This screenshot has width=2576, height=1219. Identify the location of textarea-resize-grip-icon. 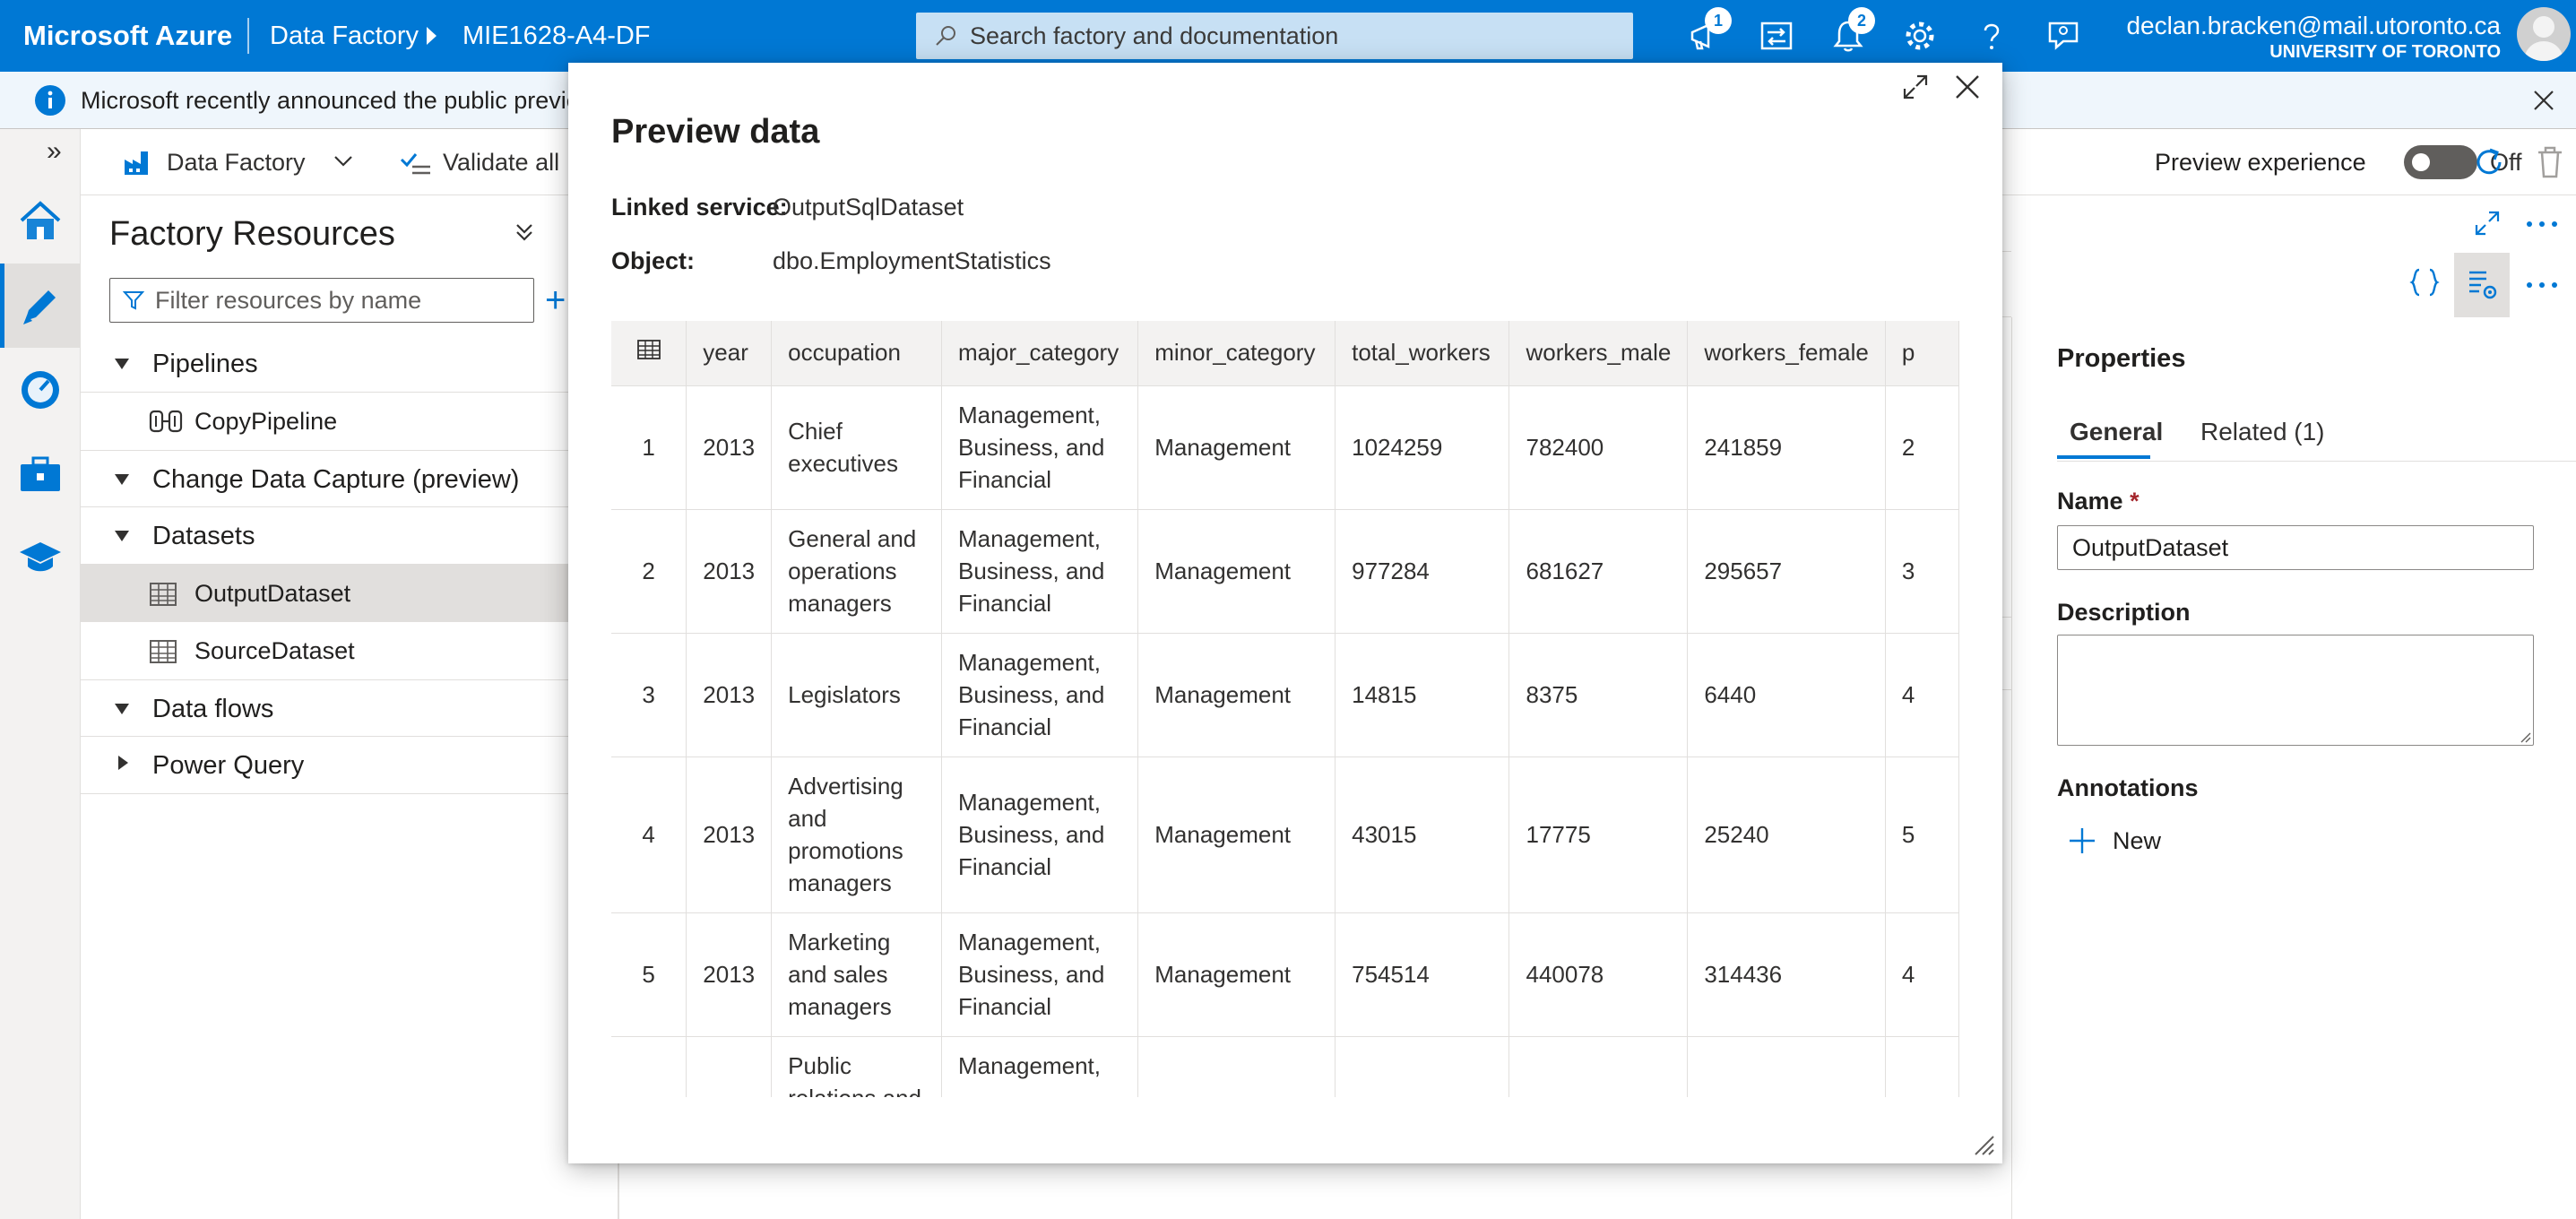
(2524, 736).